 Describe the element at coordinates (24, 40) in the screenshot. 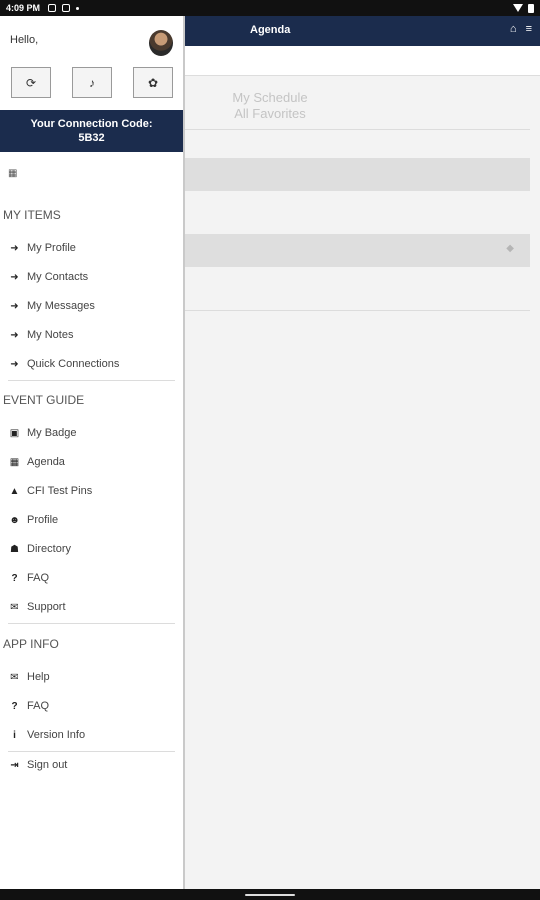

I see `greeting: Hello,` at that location.